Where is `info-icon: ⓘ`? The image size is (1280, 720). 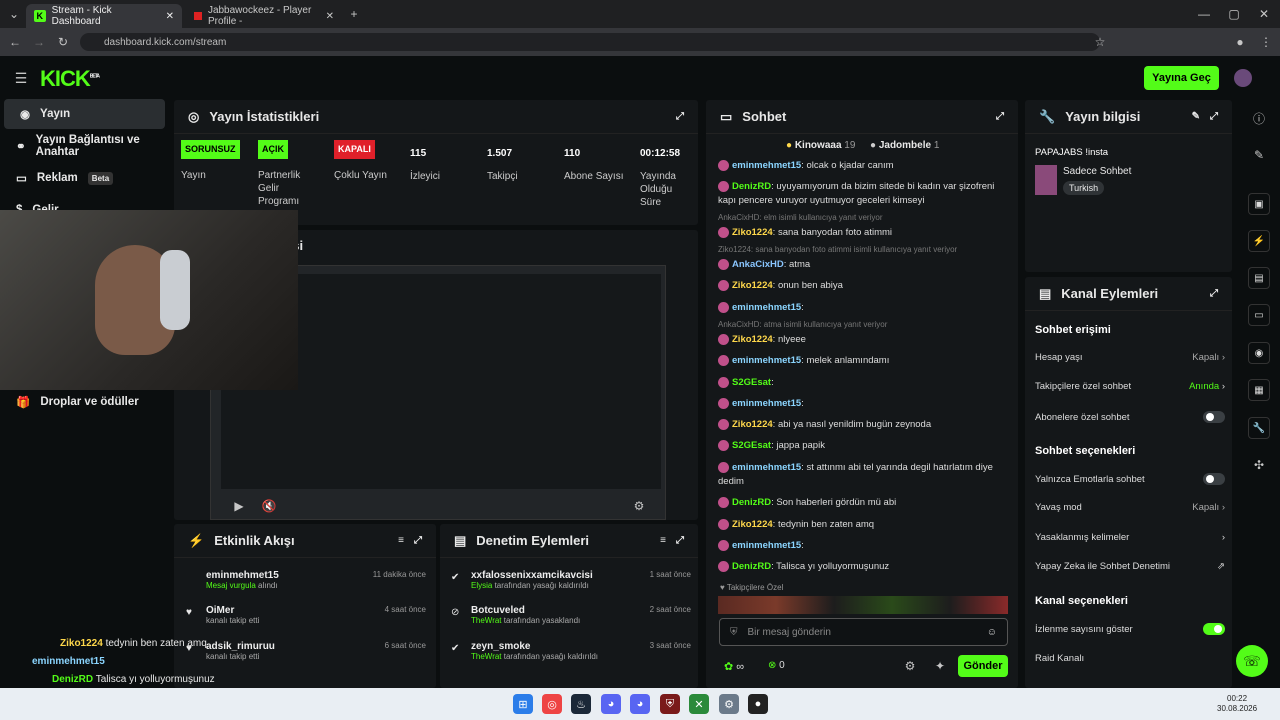 info-icon: ⓘ is located at coordinates (1259, 118).